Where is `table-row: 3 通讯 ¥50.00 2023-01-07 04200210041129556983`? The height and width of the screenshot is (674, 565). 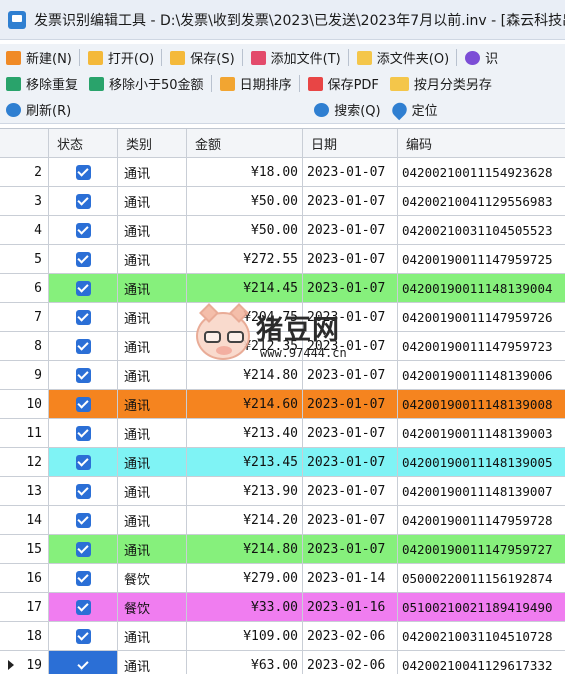 table-row: 3 通讯 ¥50.00 2023-01-07 04200210041129556983 is located at coordinates (282, 201).